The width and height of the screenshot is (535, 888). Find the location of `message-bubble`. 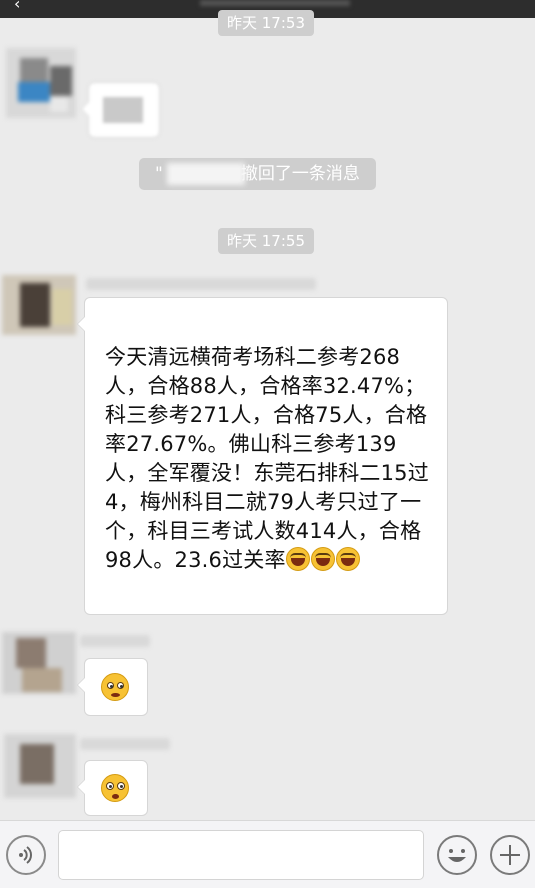

message-bubble is located at coordinates (120, 110).